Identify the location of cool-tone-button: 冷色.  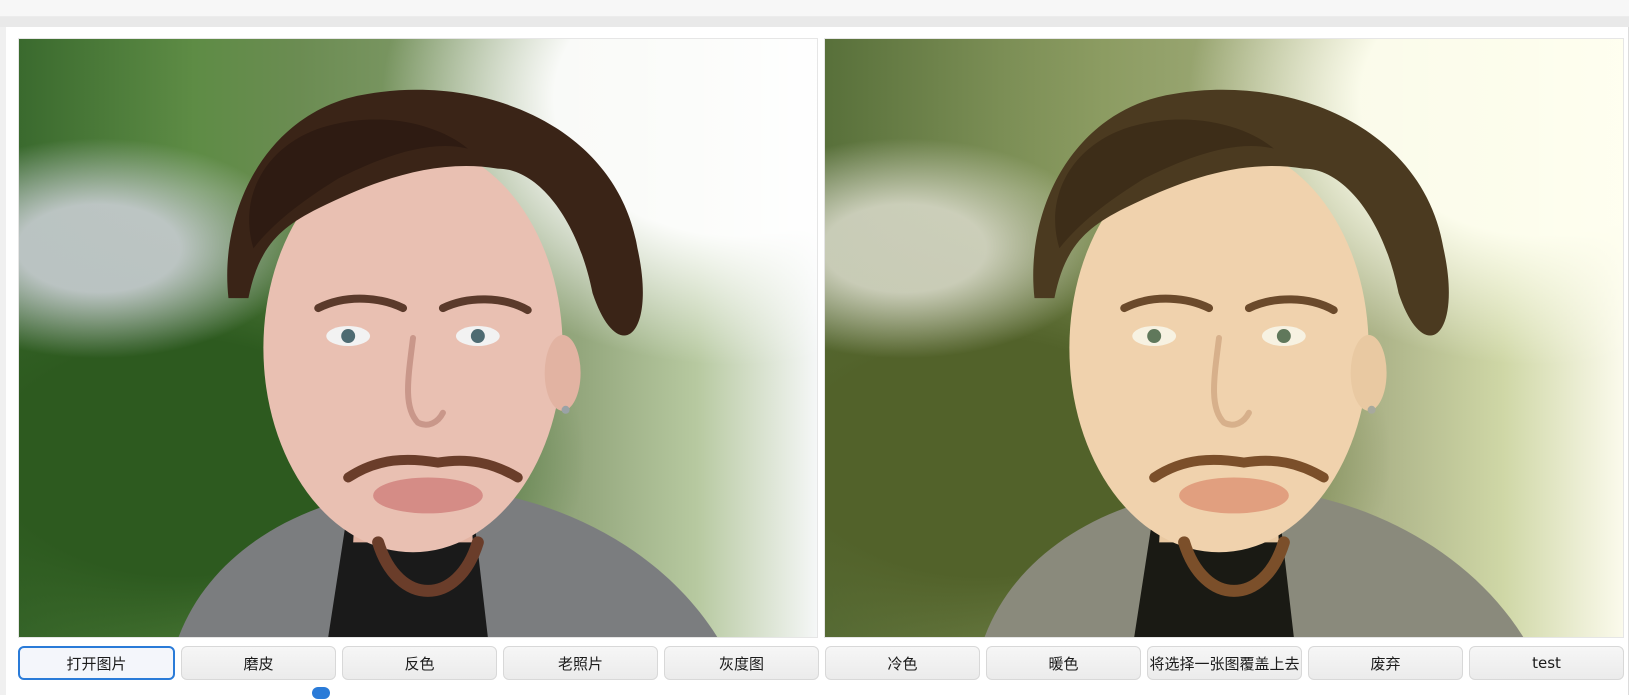
(902, 663).